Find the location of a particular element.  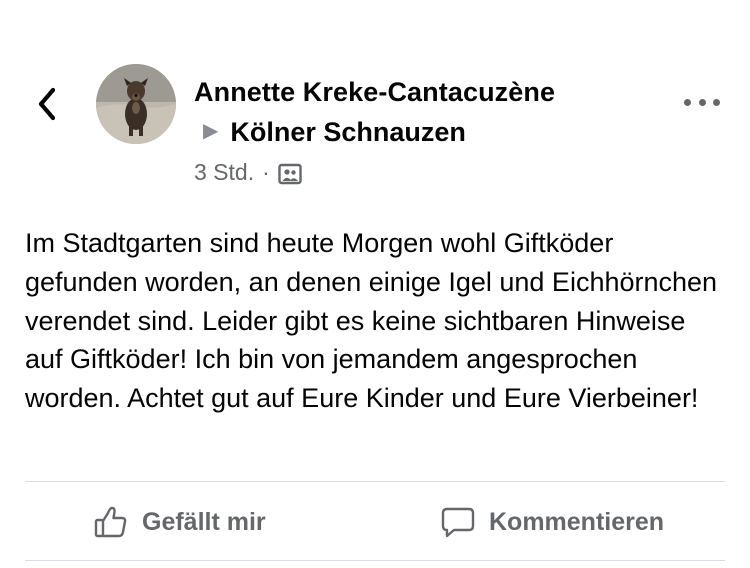

triangle-right-icon: ▶ is located at coordinates (211, 131).